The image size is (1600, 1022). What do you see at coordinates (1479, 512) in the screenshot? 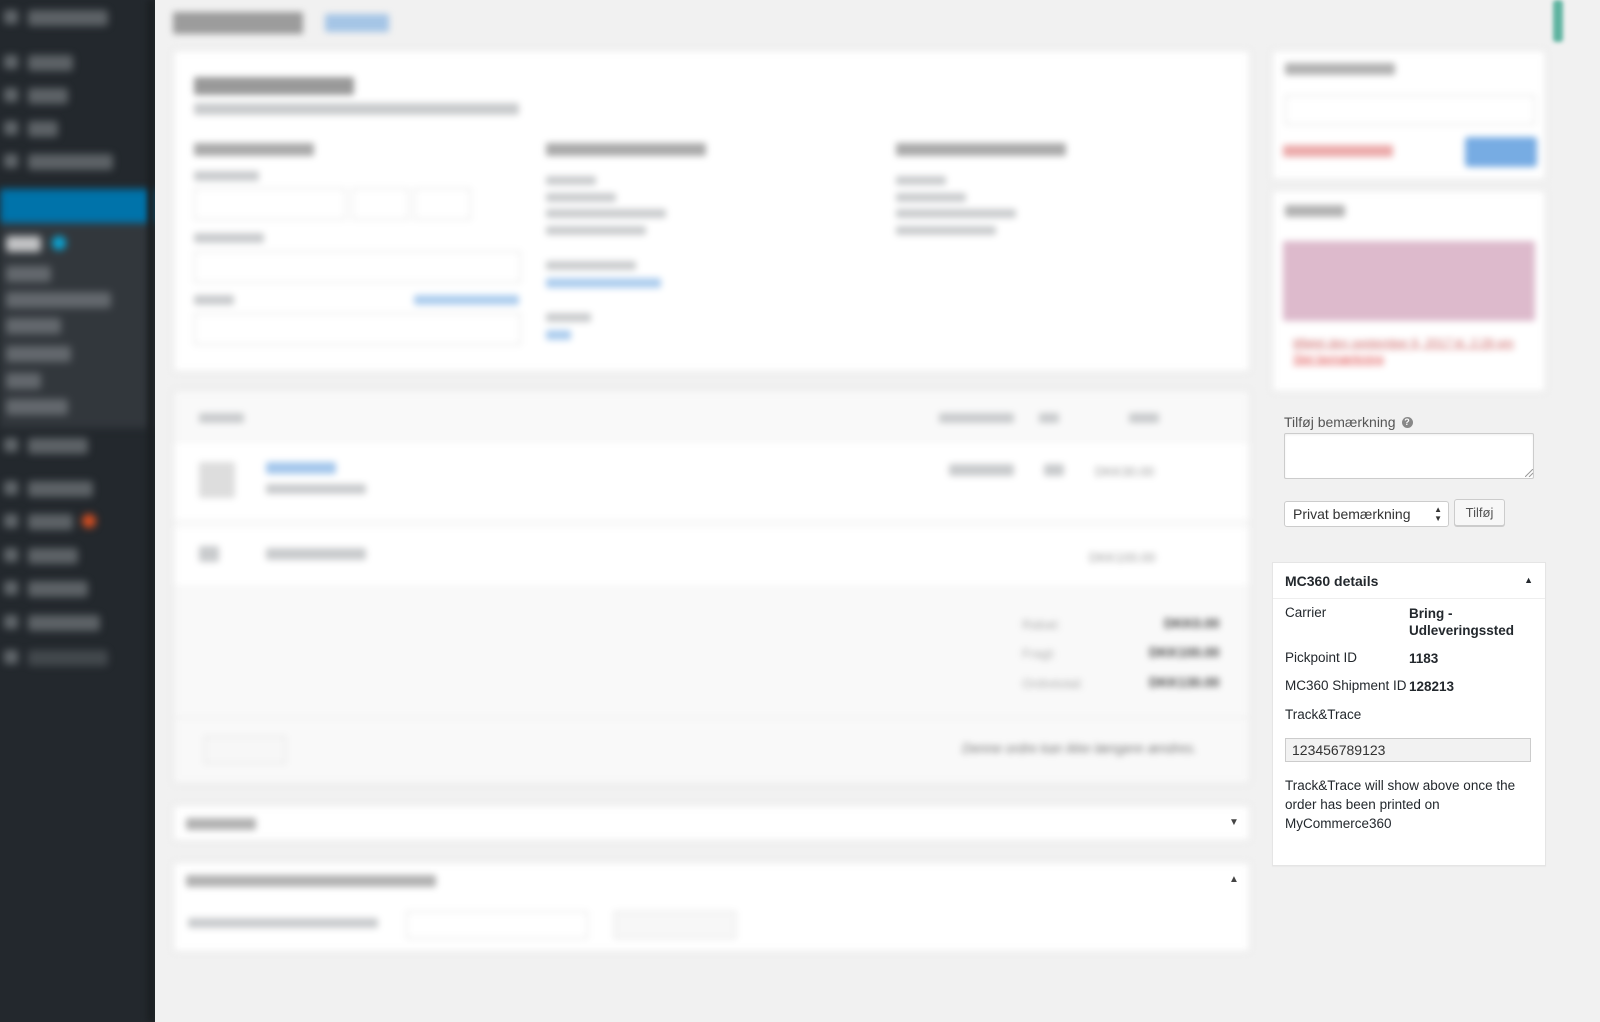
I see `add-note-button: Tilføj` at bounding box center [1479, 512].